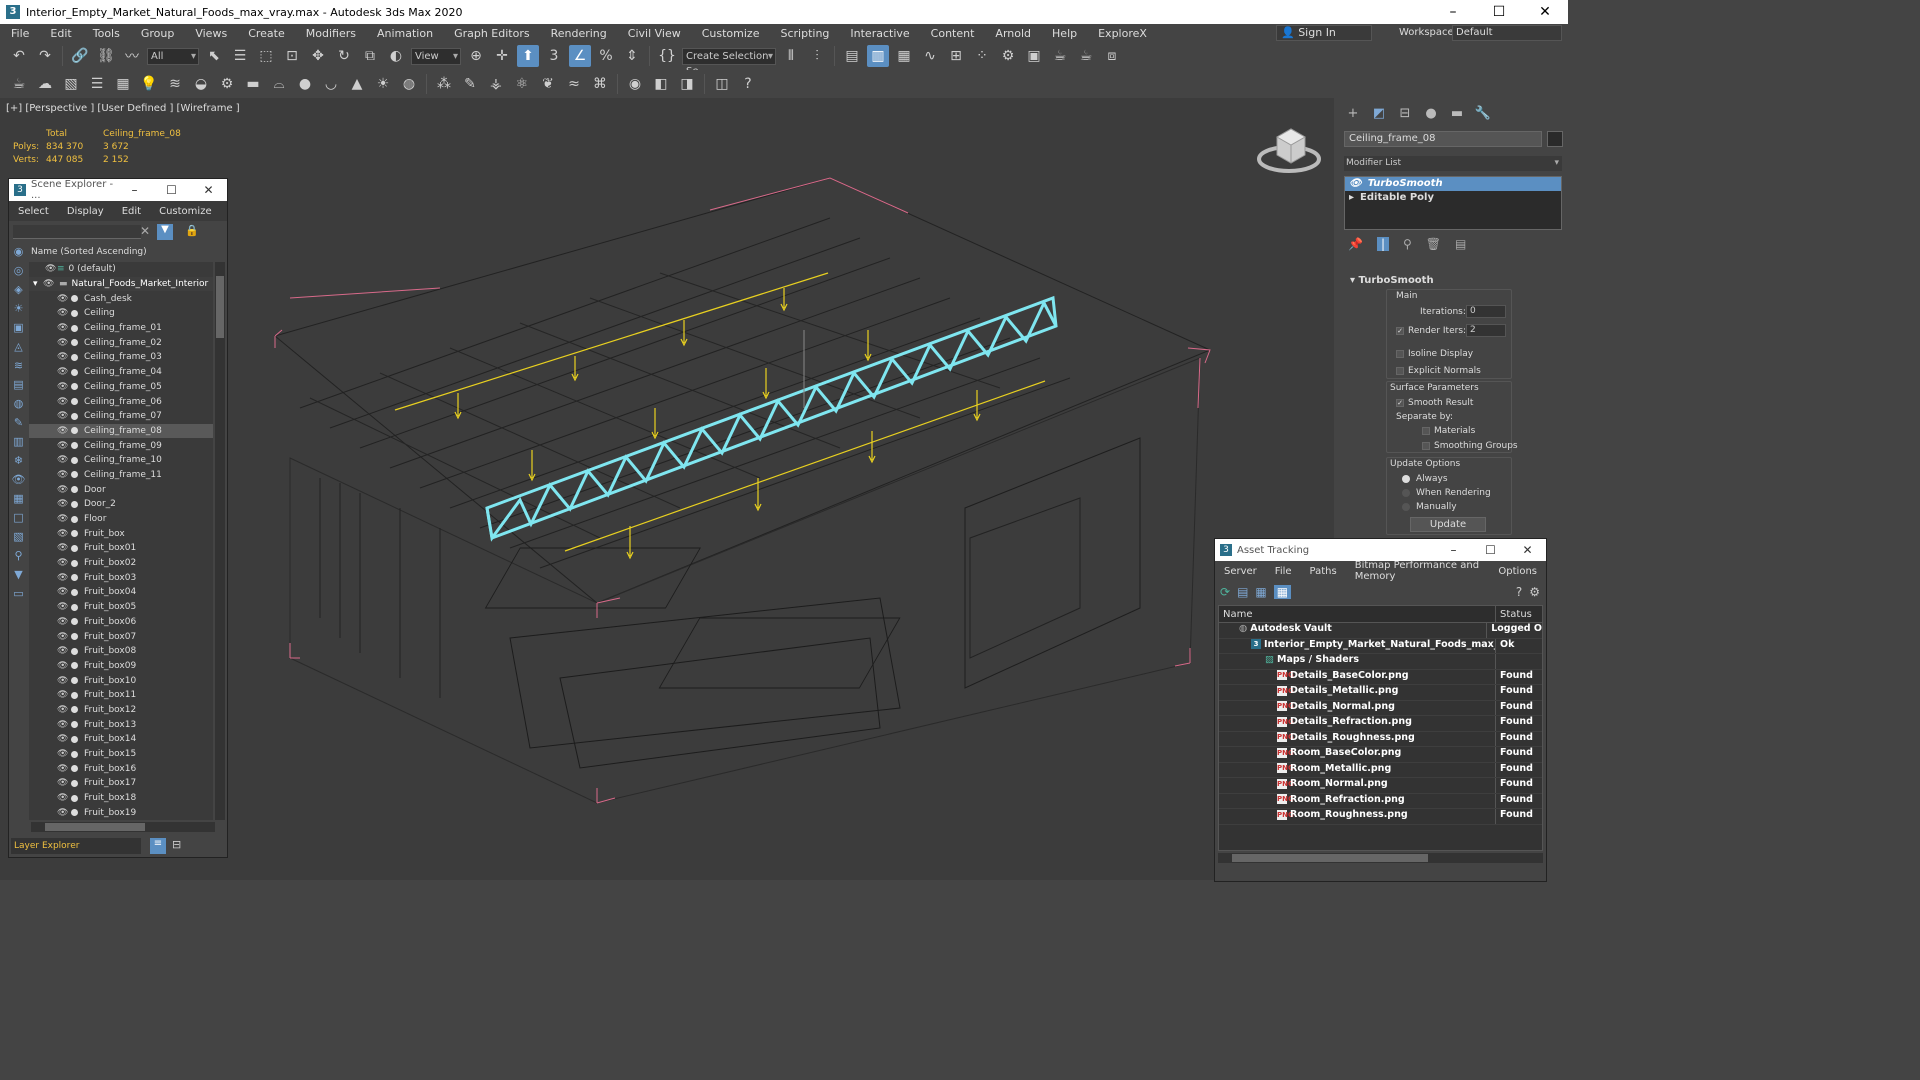 This screenshot has width=1920, height=1080. I want to click on scene-explorer-titlebar: 3 Scene Explorer - ... – ☐ ✕, so click(118, 190).